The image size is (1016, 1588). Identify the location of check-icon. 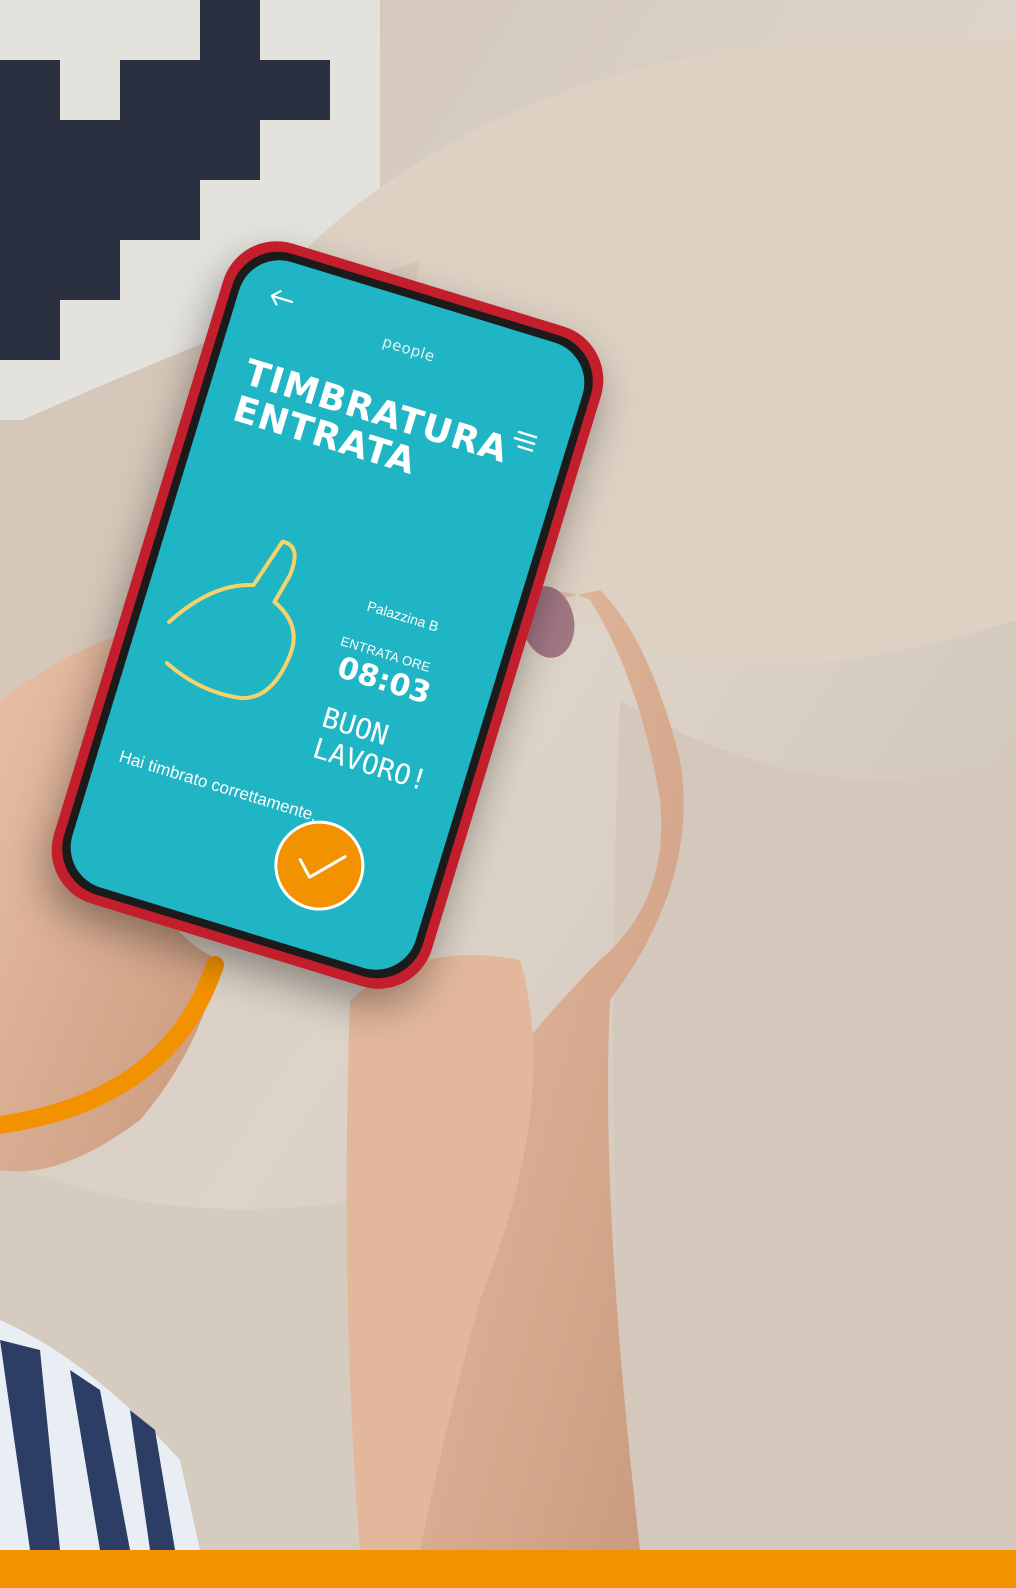
(322, 867).